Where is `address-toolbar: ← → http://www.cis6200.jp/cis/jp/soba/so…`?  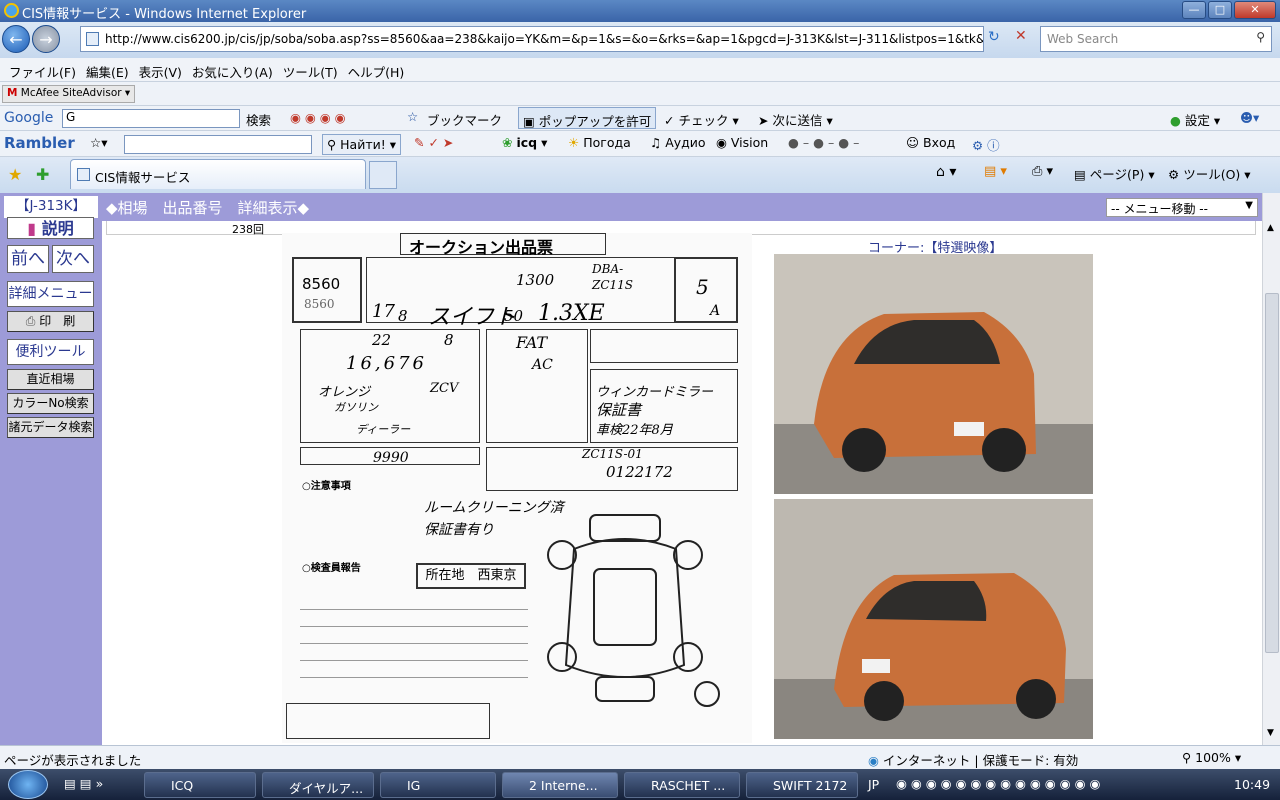 address-toolbar: ← → http://www.cis6200.jp/cis/jp/soba/so… is located at coordinates (640, 40).